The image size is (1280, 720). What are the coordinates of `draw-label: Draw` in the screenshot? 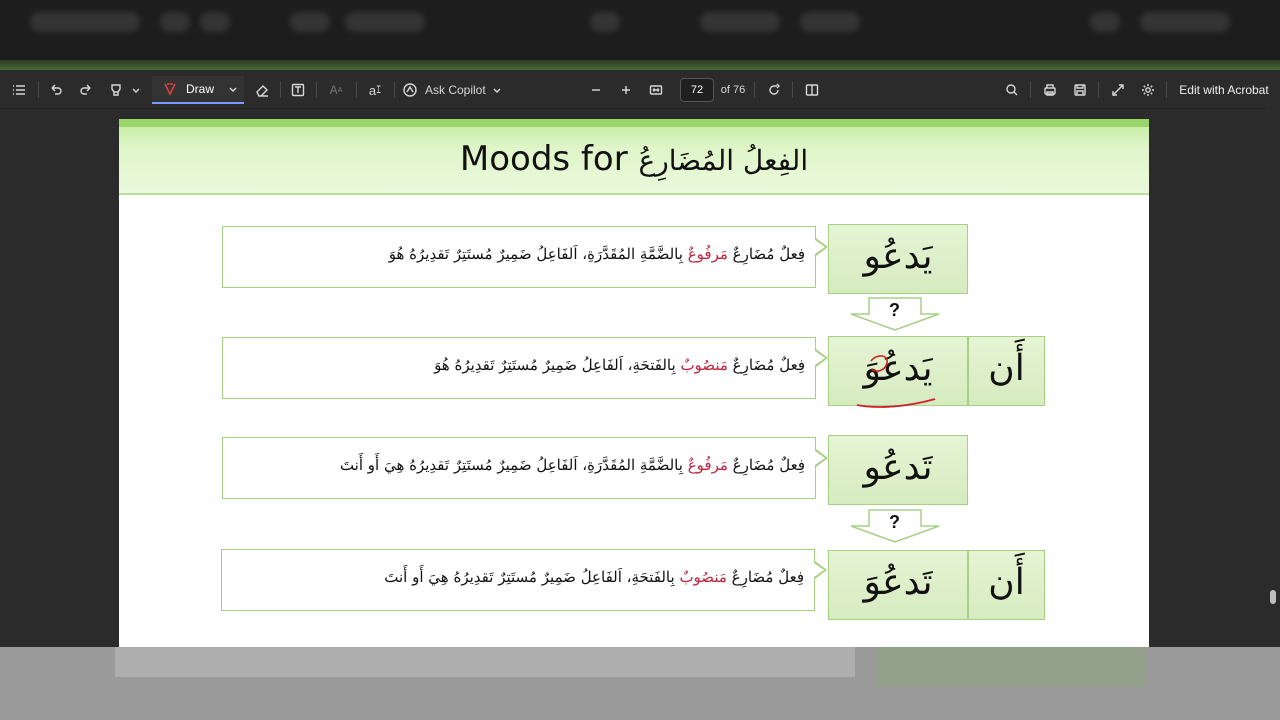 It's located at (200, 89).